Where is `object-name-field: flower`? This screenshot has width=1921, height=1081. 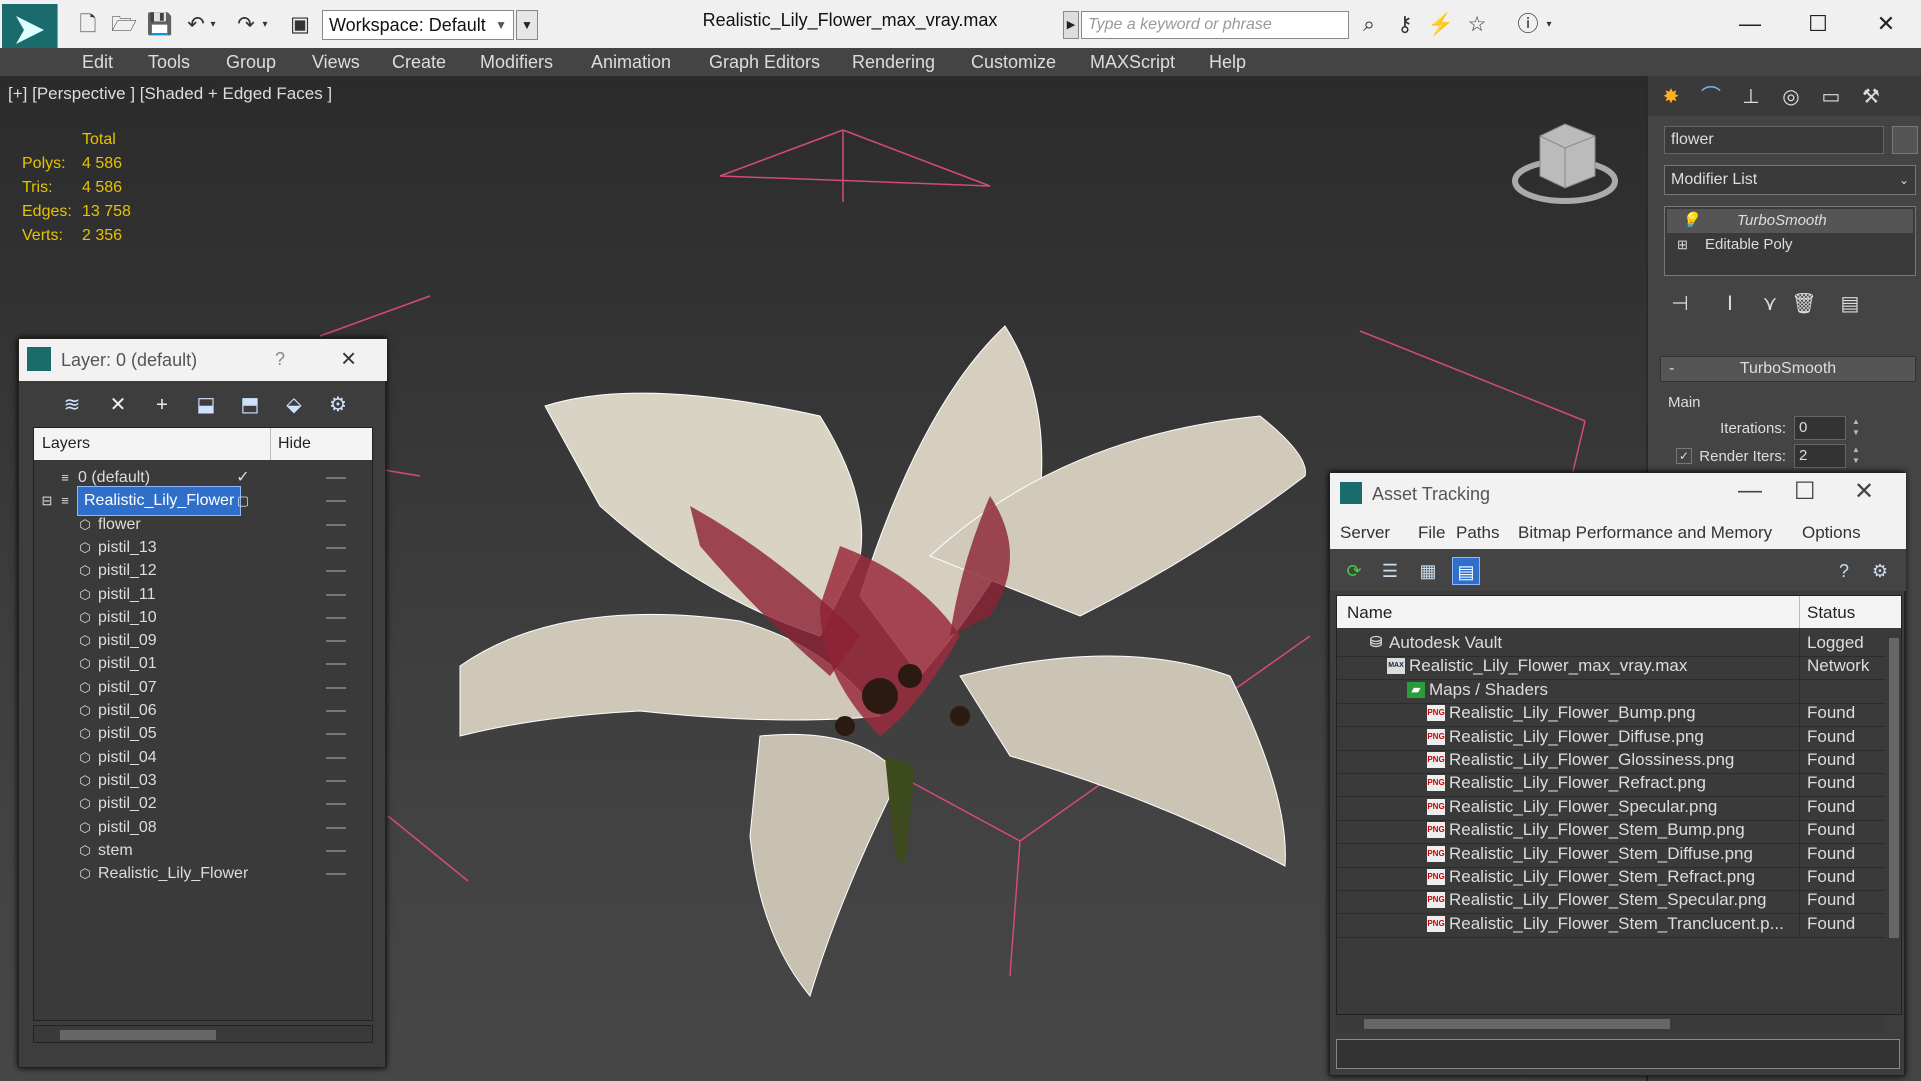
object-name-field: flower is located at coordinates (1774, 140).